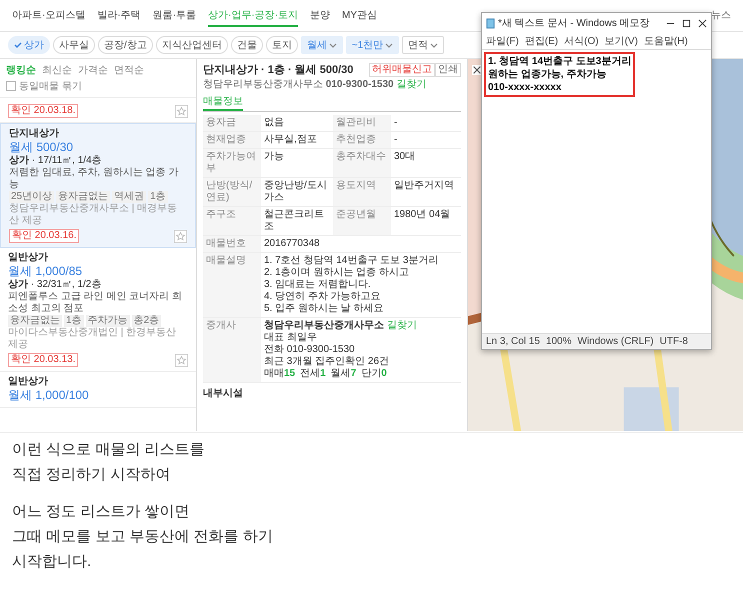 This screenshot has width=743, height=589. Describe the element at coordinates (174, 17) in the screenshot. I see `nav-tab: 원룸·투룸` at that location.